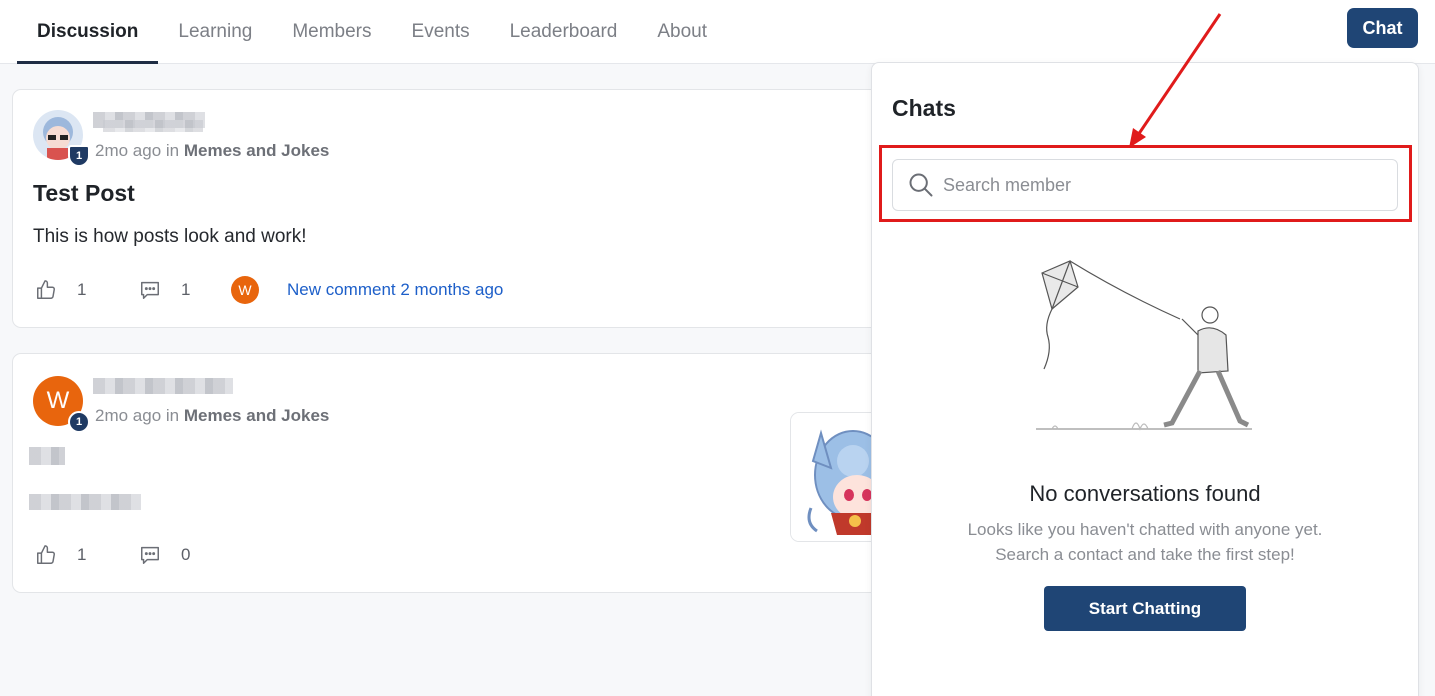  I want to click on commenter-avatar: W, so click(245, 290).